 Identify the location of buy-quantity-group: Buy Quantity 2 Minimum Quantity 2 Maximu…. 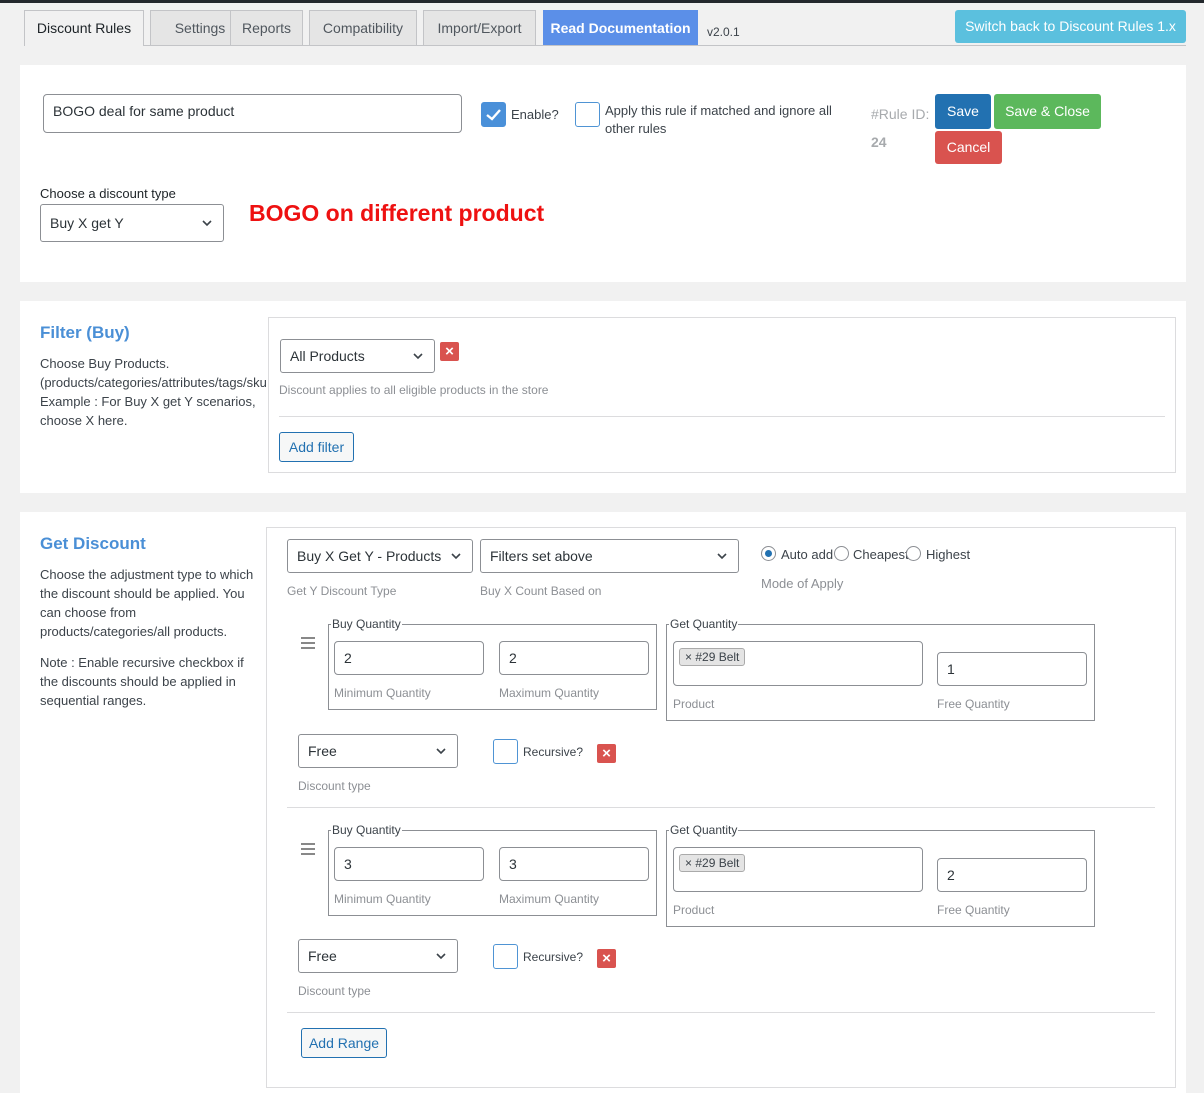
(492, 663).